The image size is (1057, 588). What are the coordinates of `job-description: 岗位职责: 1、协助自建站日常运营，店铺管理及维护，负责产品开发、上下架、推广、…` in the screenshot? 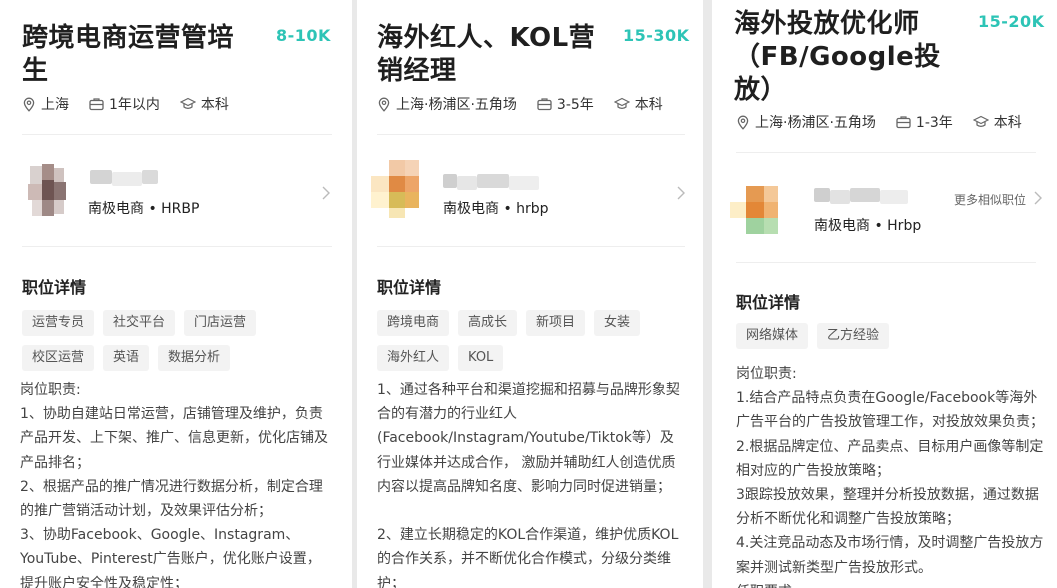 It's located at (176, 483).